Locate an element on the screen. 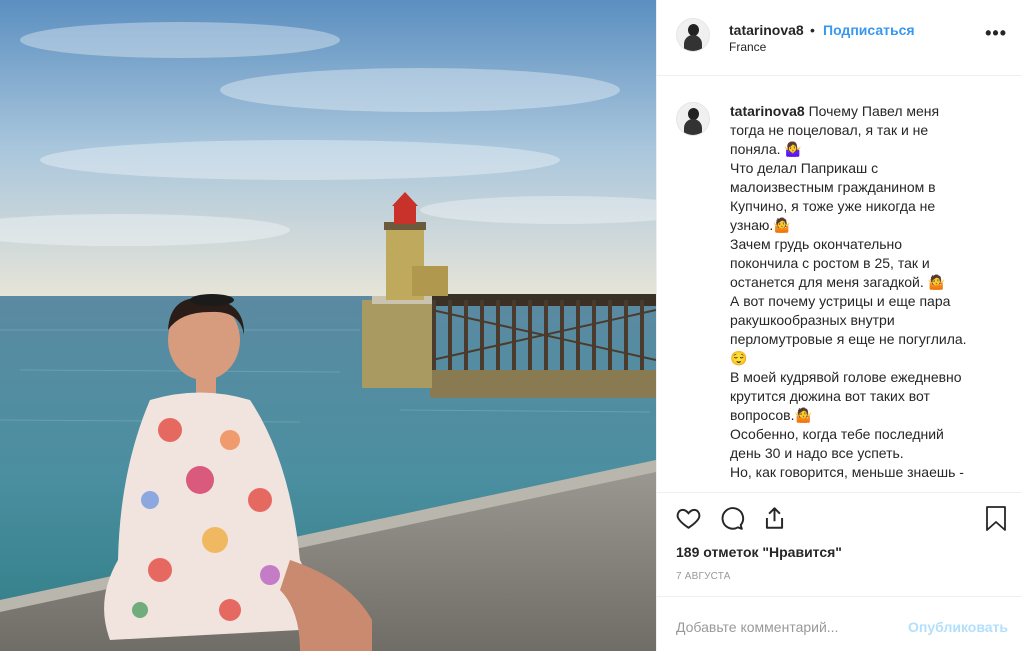  caption-line: крутится дюжина вот таких вот is located at coordinates (830, 396).